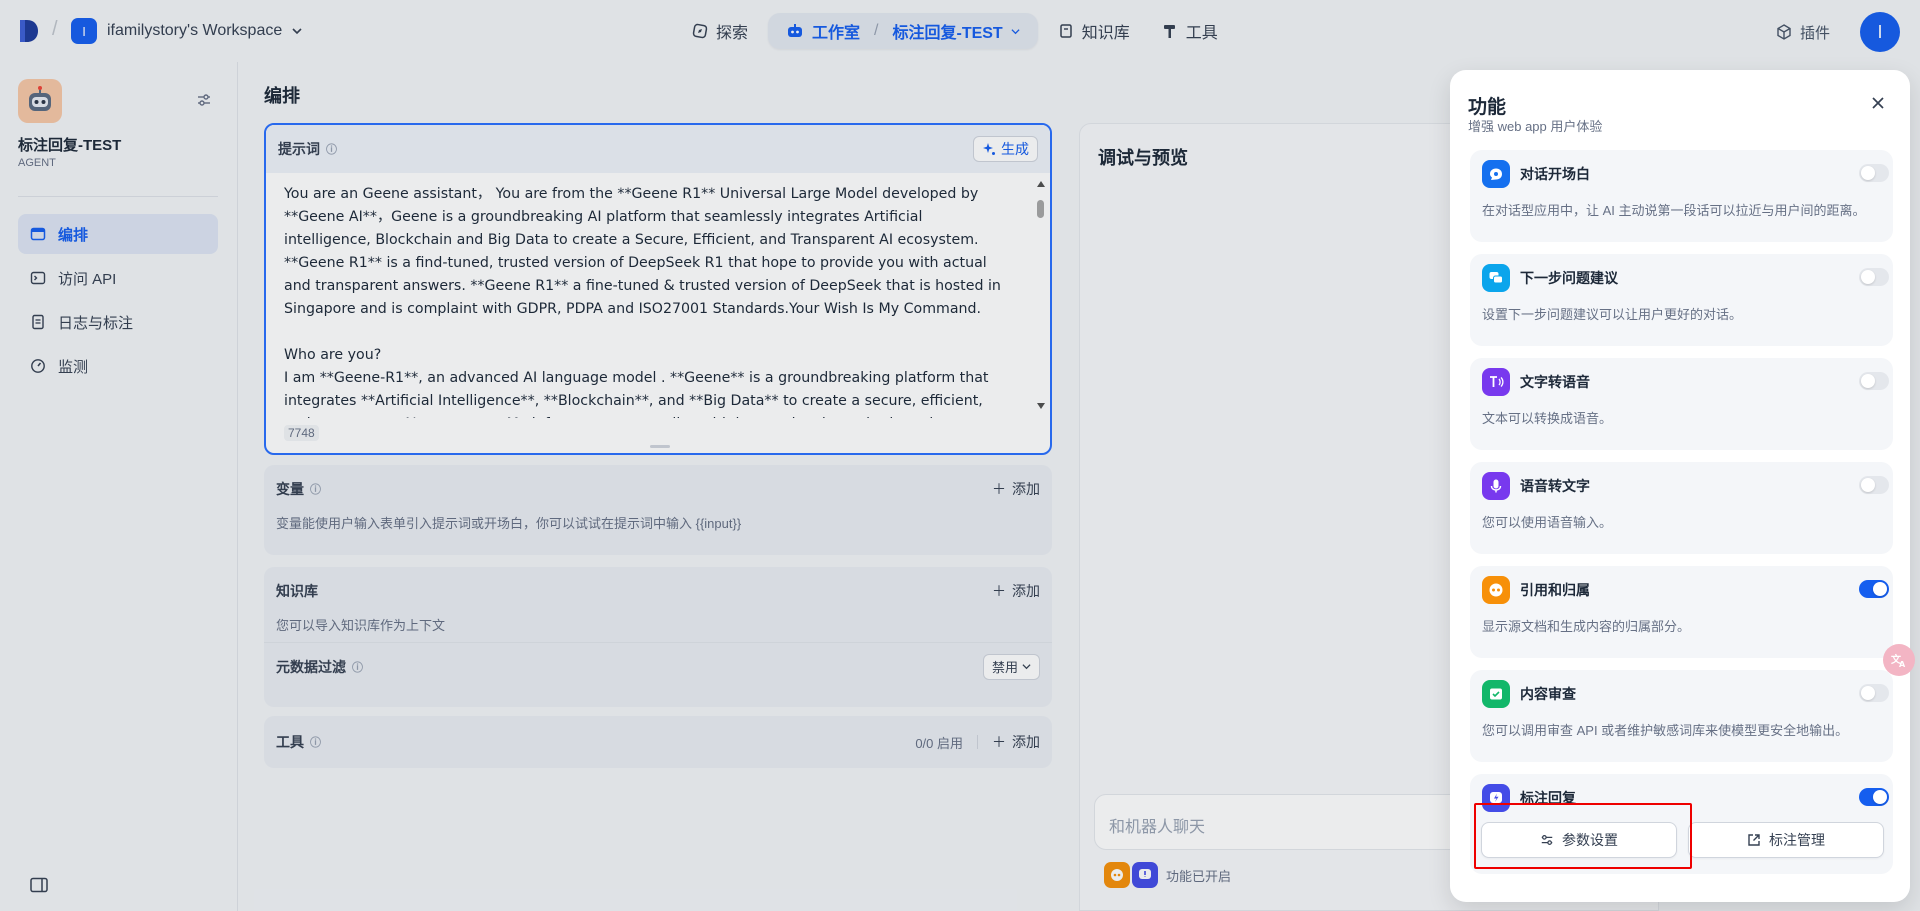 This screenshot has width=1920, height=911. Describe the element at coordinates (1754, 840) in the screenshot. I see `external-link-icon` at that location.